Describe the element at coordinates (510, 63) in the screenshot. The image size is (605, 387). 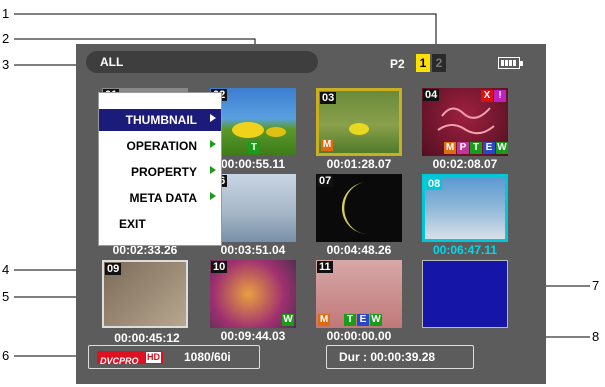
I see `battery-icon` at that location.